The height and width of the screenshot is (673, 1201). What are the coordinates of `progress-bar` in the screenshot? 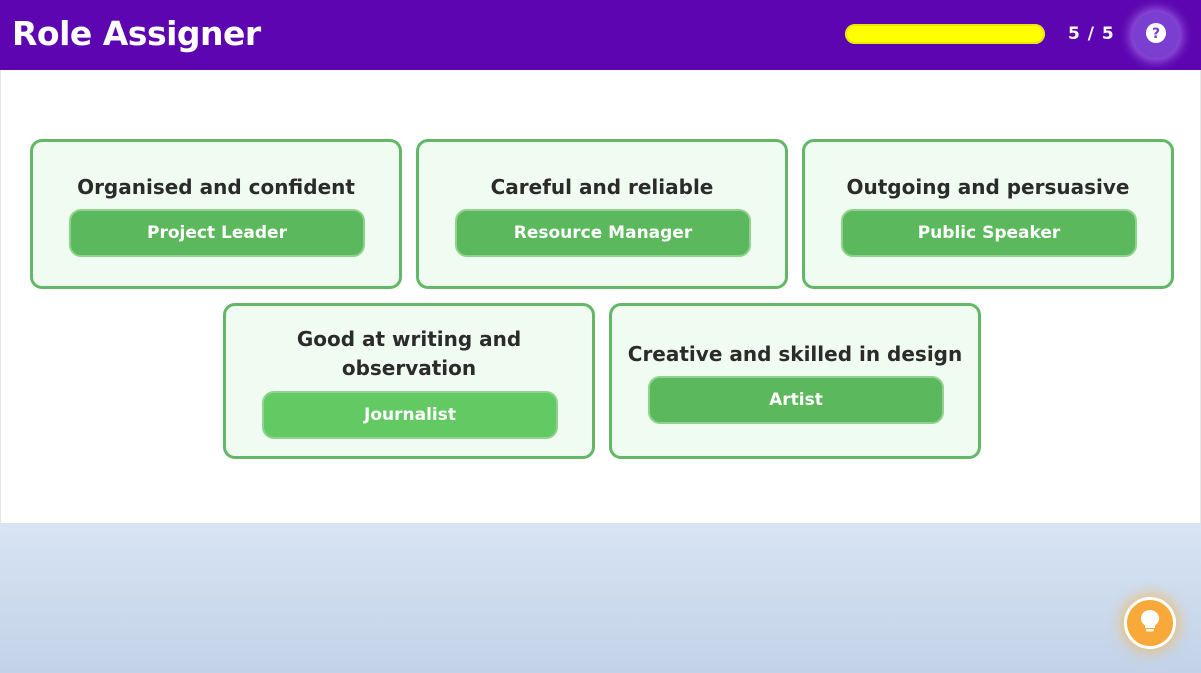 It's located at (945, 34).